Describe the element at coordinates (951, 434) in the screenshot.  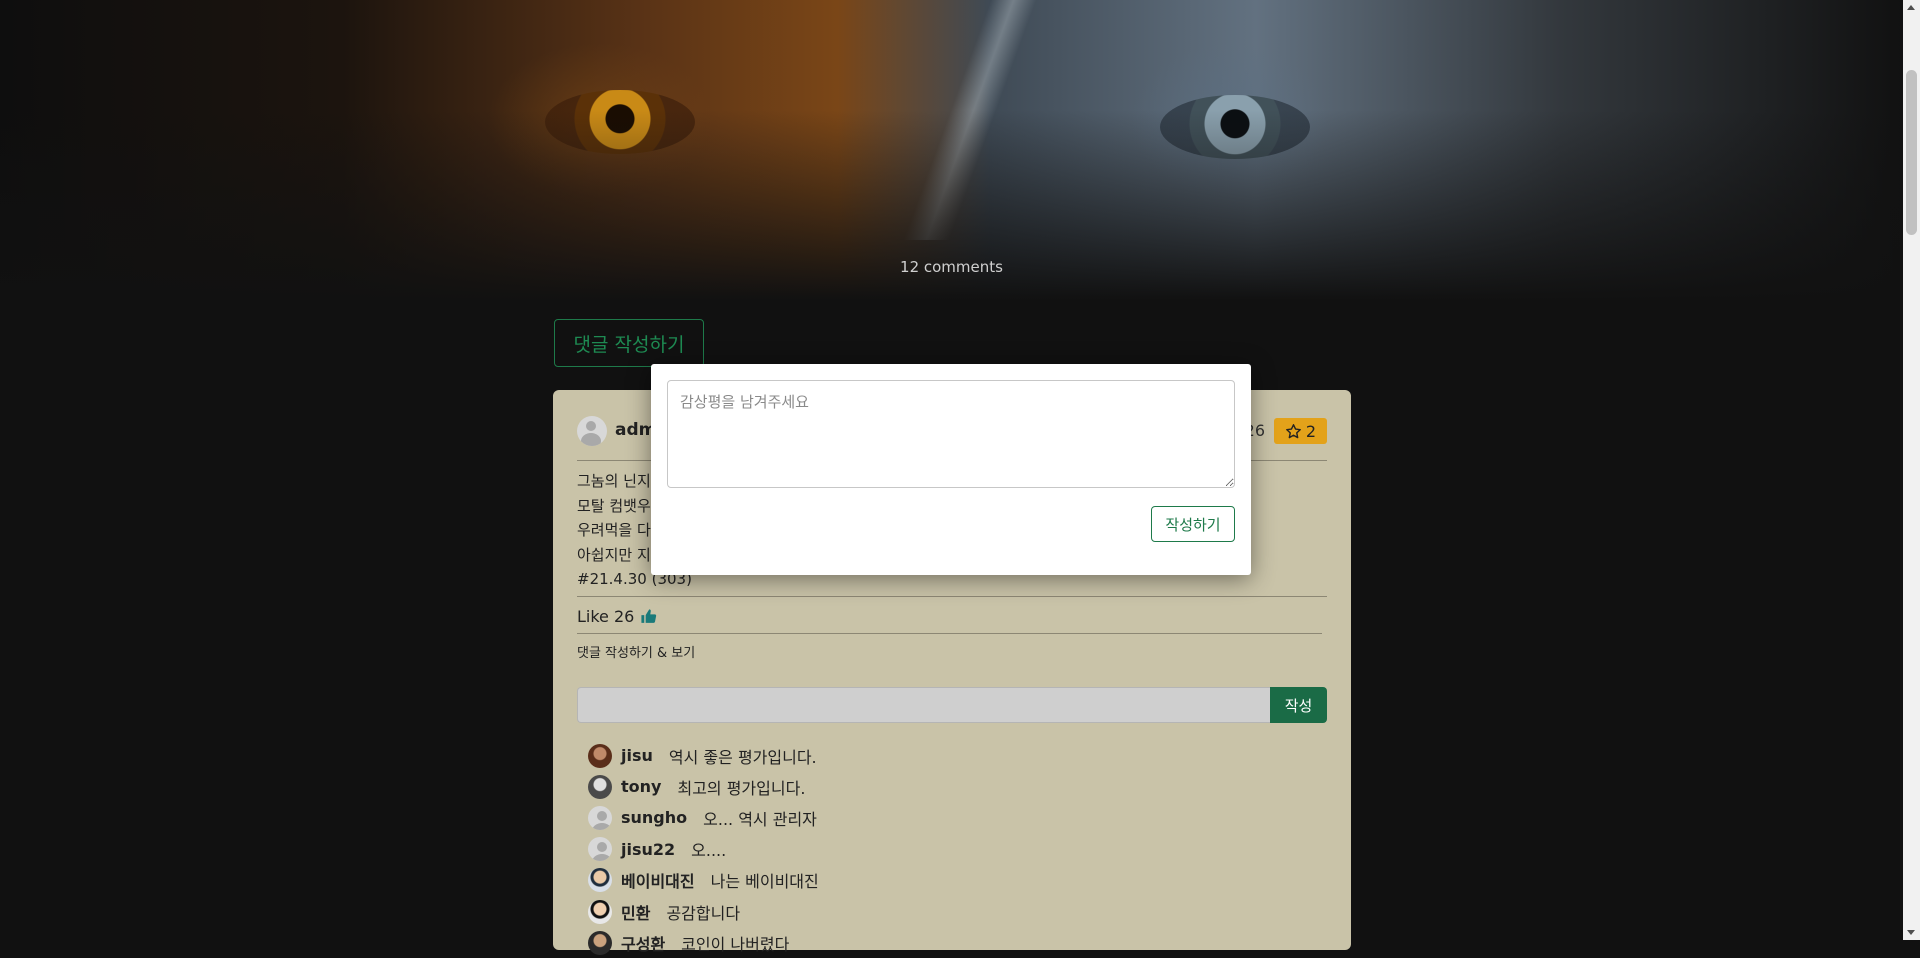
I see `review-textarea` at that location.